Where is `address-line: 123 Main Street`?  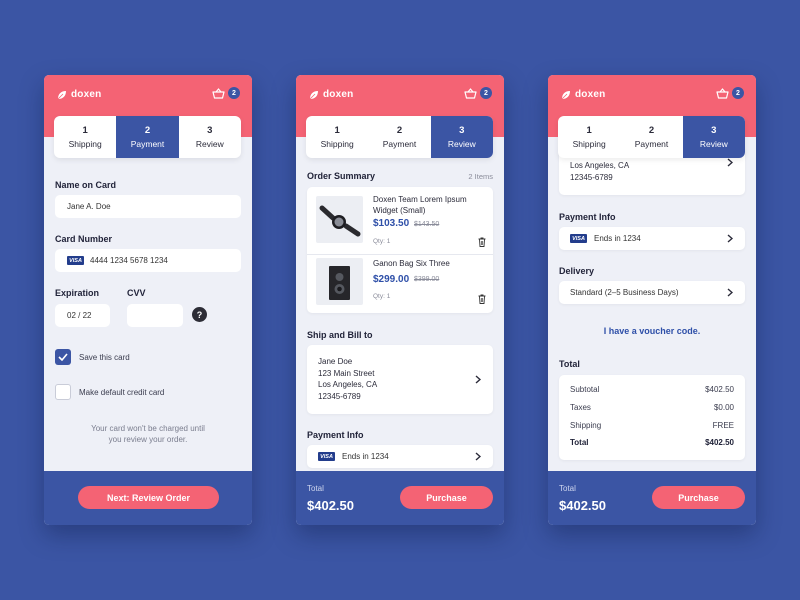 address-line: 123 Main Street is located at coordinates (346, 373).